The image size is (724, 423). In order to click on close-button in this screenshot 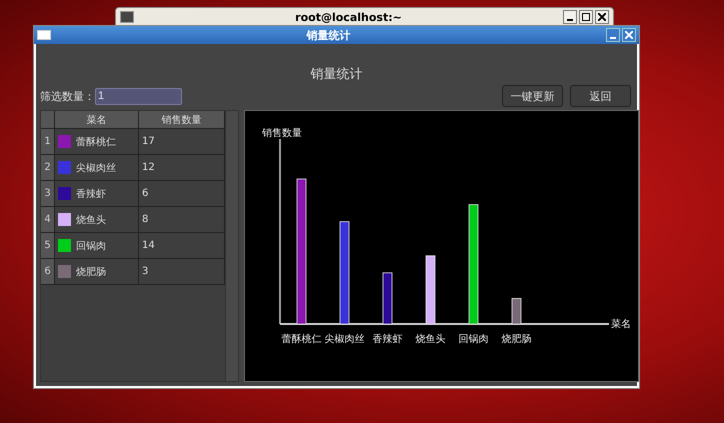, I will do `click(602, 17)`.